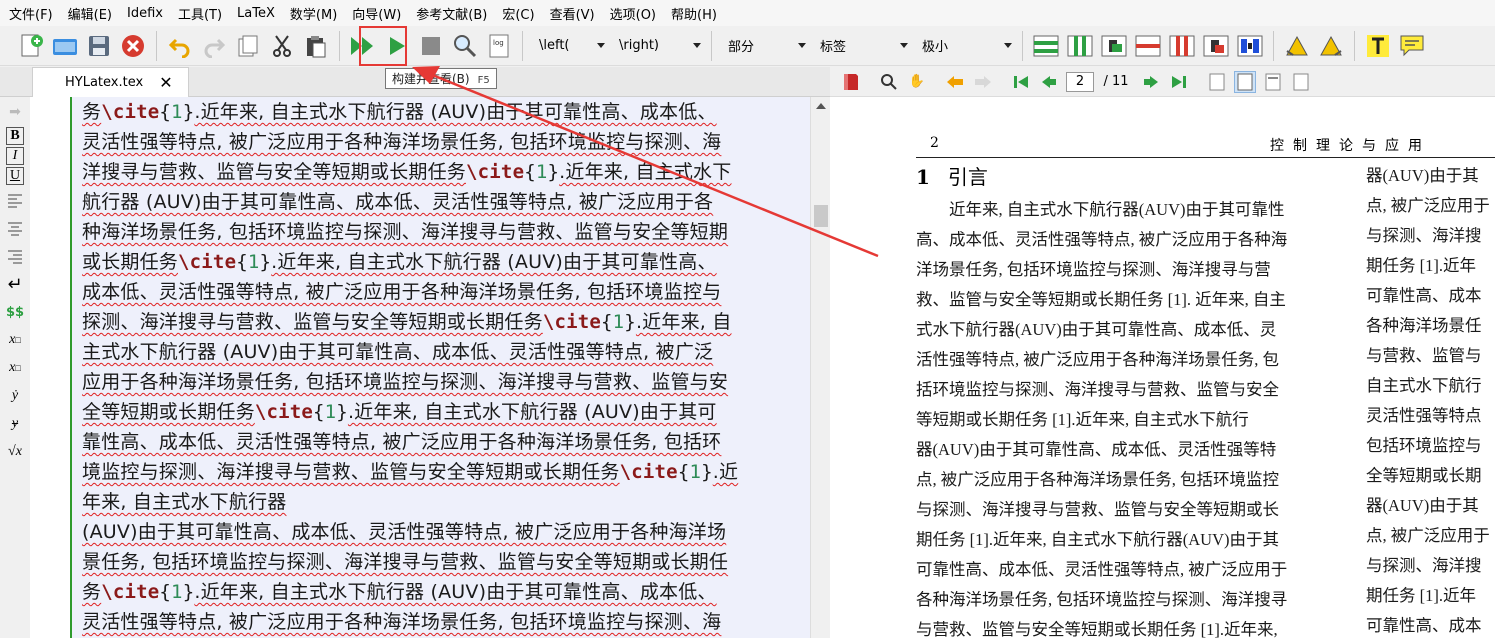  Describe the element at coordinates (15, 112) in the screenshot. I see `forward-arrow-icon: ➡` at that location.